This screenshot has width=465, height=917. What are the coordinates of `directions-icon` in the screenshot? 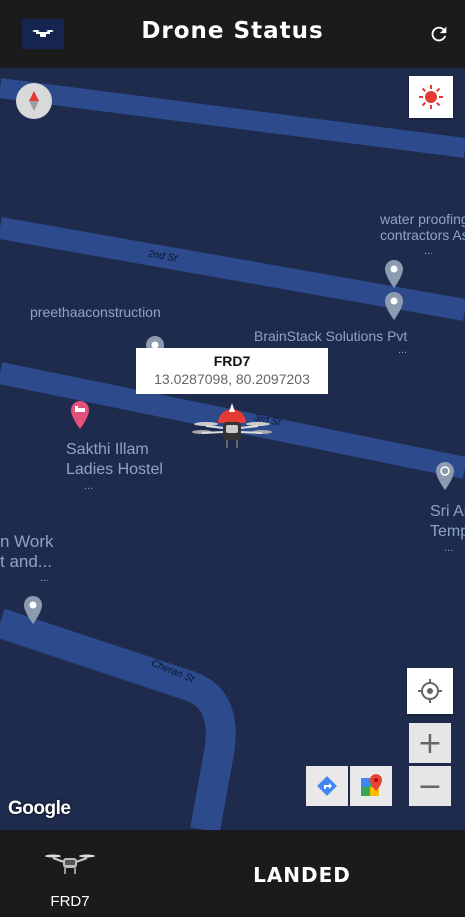 It's located at (327, 786).